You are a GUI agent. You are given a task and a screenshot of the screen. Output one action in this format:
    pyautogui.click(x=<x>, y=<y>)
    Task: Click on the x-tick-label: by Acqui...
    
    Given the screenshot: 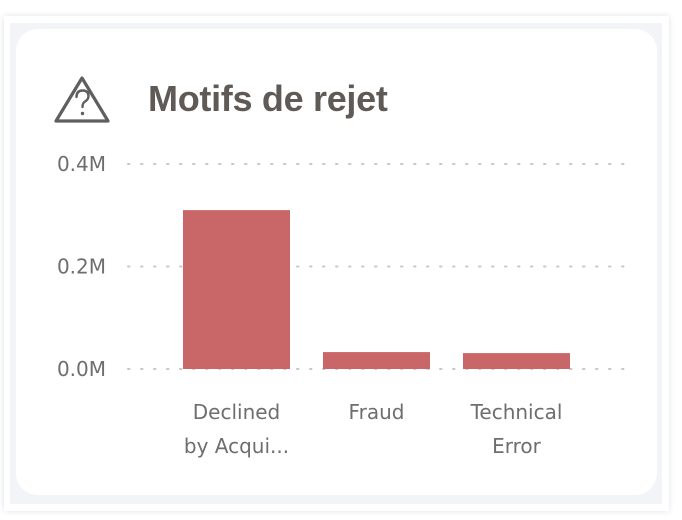 What is the action you would take?
    pyautogui.click(x=236, y=446)
    